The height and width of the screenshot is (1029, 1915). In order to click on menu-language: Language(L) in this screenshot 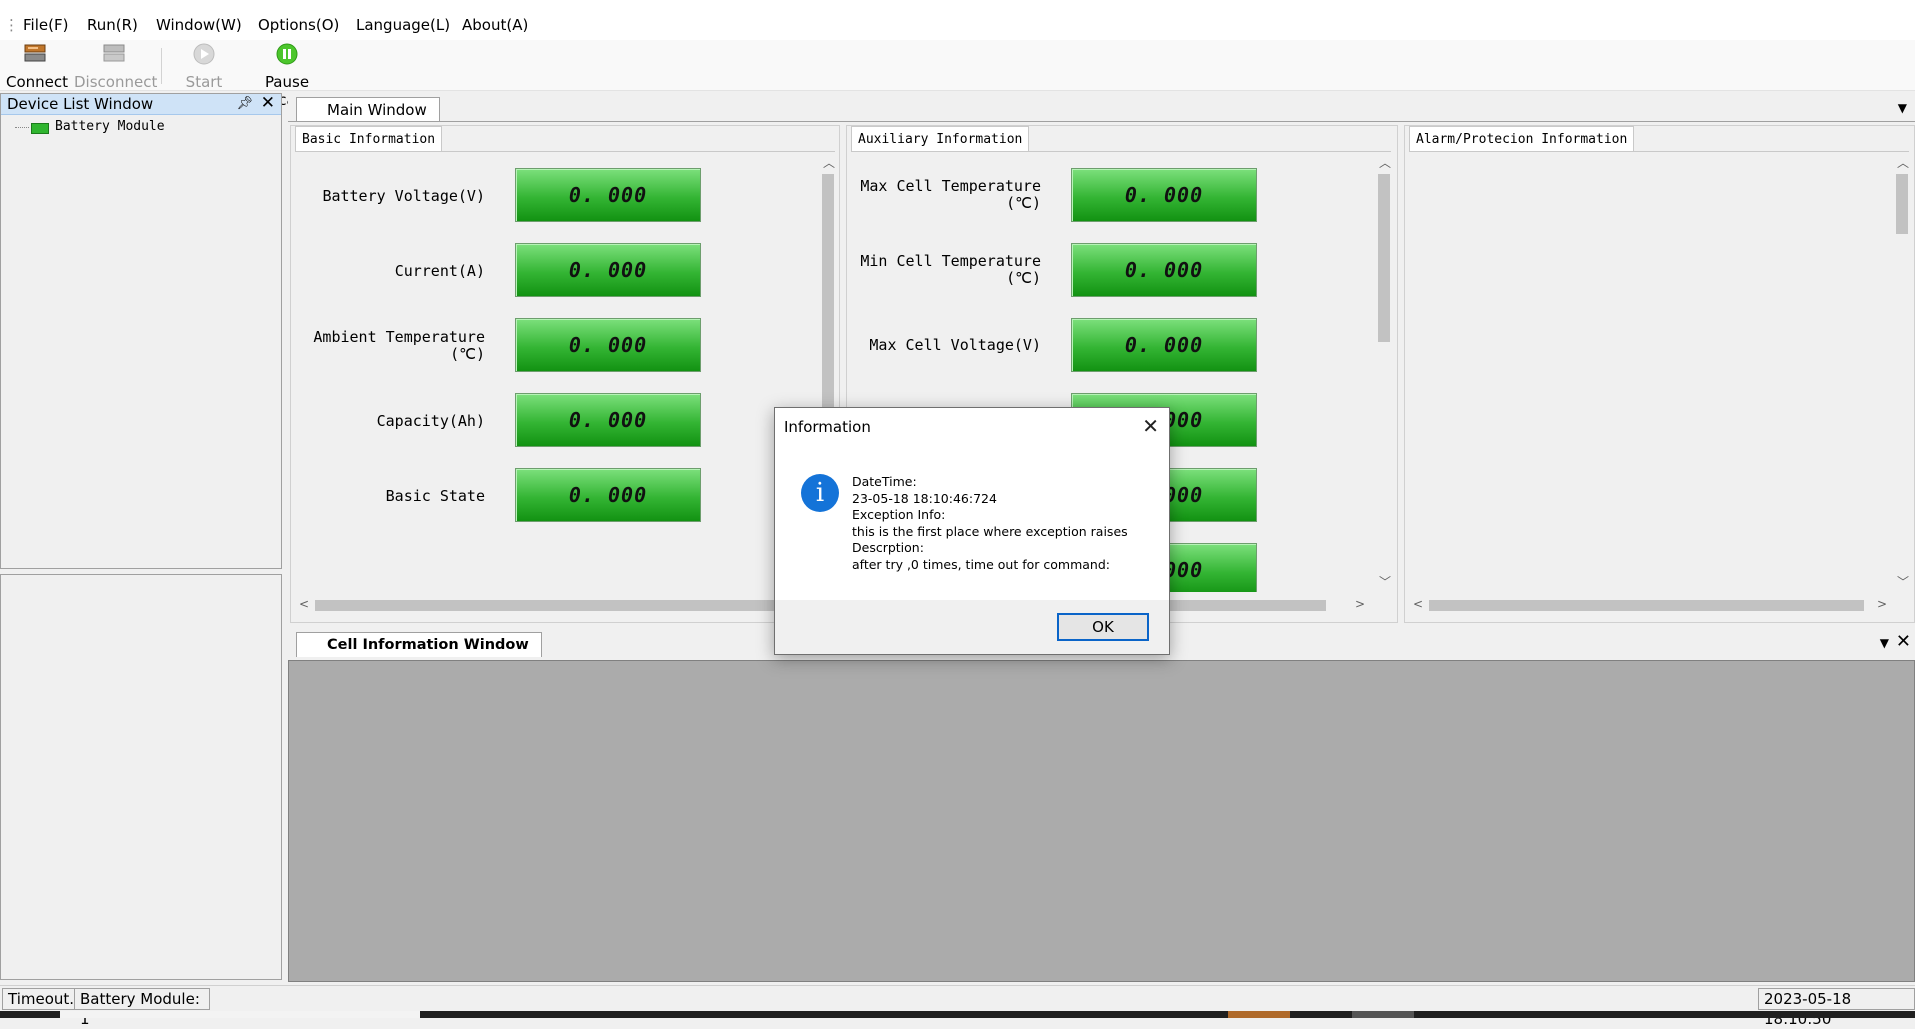, I will do `click(403, 25)`.